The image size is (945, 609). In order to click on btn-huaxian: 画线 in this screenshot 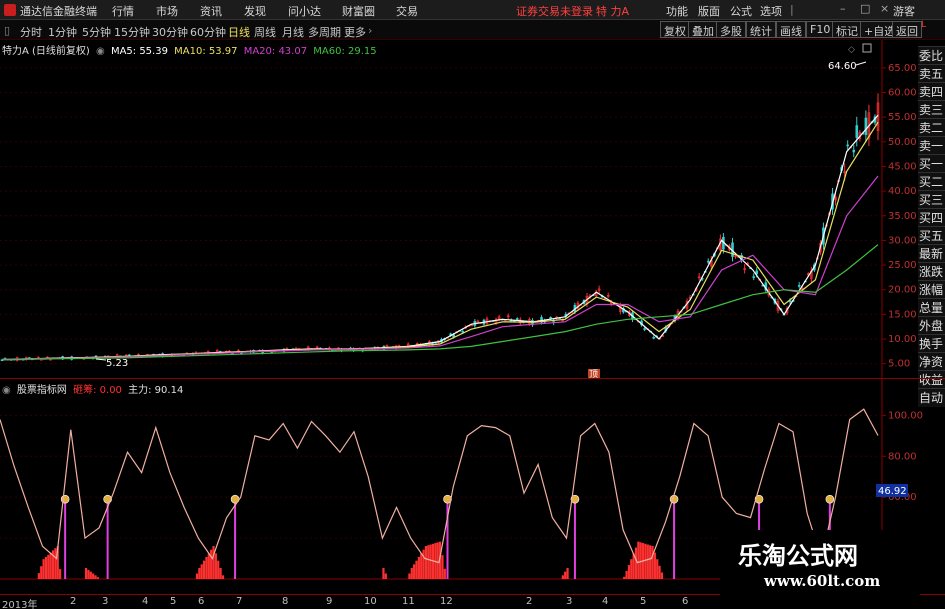, I will do `click(791, 29)`.